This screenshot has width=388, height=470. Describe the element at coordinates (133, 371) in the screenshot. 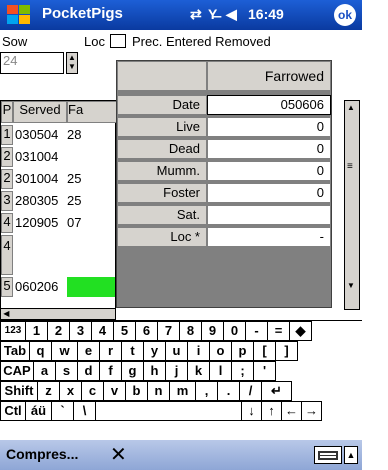

I see `key: g` at that location.